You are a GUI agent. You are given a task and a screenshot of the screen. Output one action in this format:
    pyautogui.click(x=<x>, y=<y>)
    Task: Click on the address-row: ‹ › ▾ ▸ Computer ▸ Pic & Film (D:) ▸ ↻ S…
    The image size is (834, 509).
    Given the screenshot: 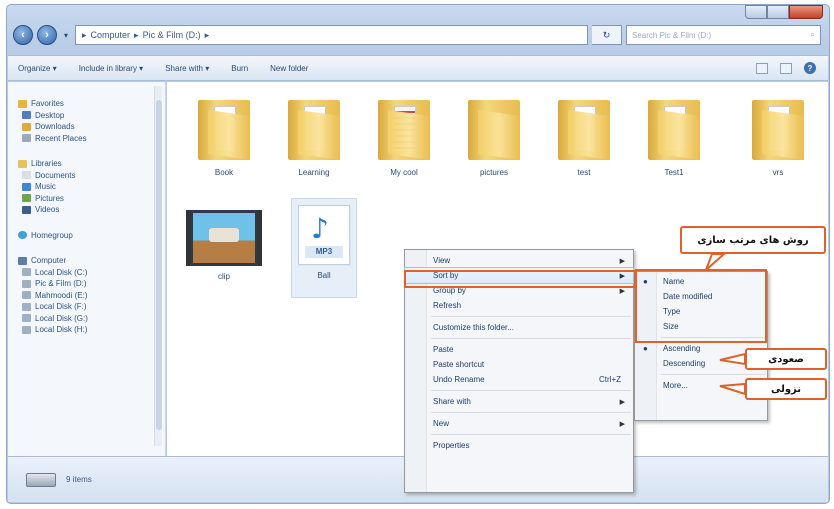 What is the action you would take?
    pyautogui.click(x=417, y=35)
    